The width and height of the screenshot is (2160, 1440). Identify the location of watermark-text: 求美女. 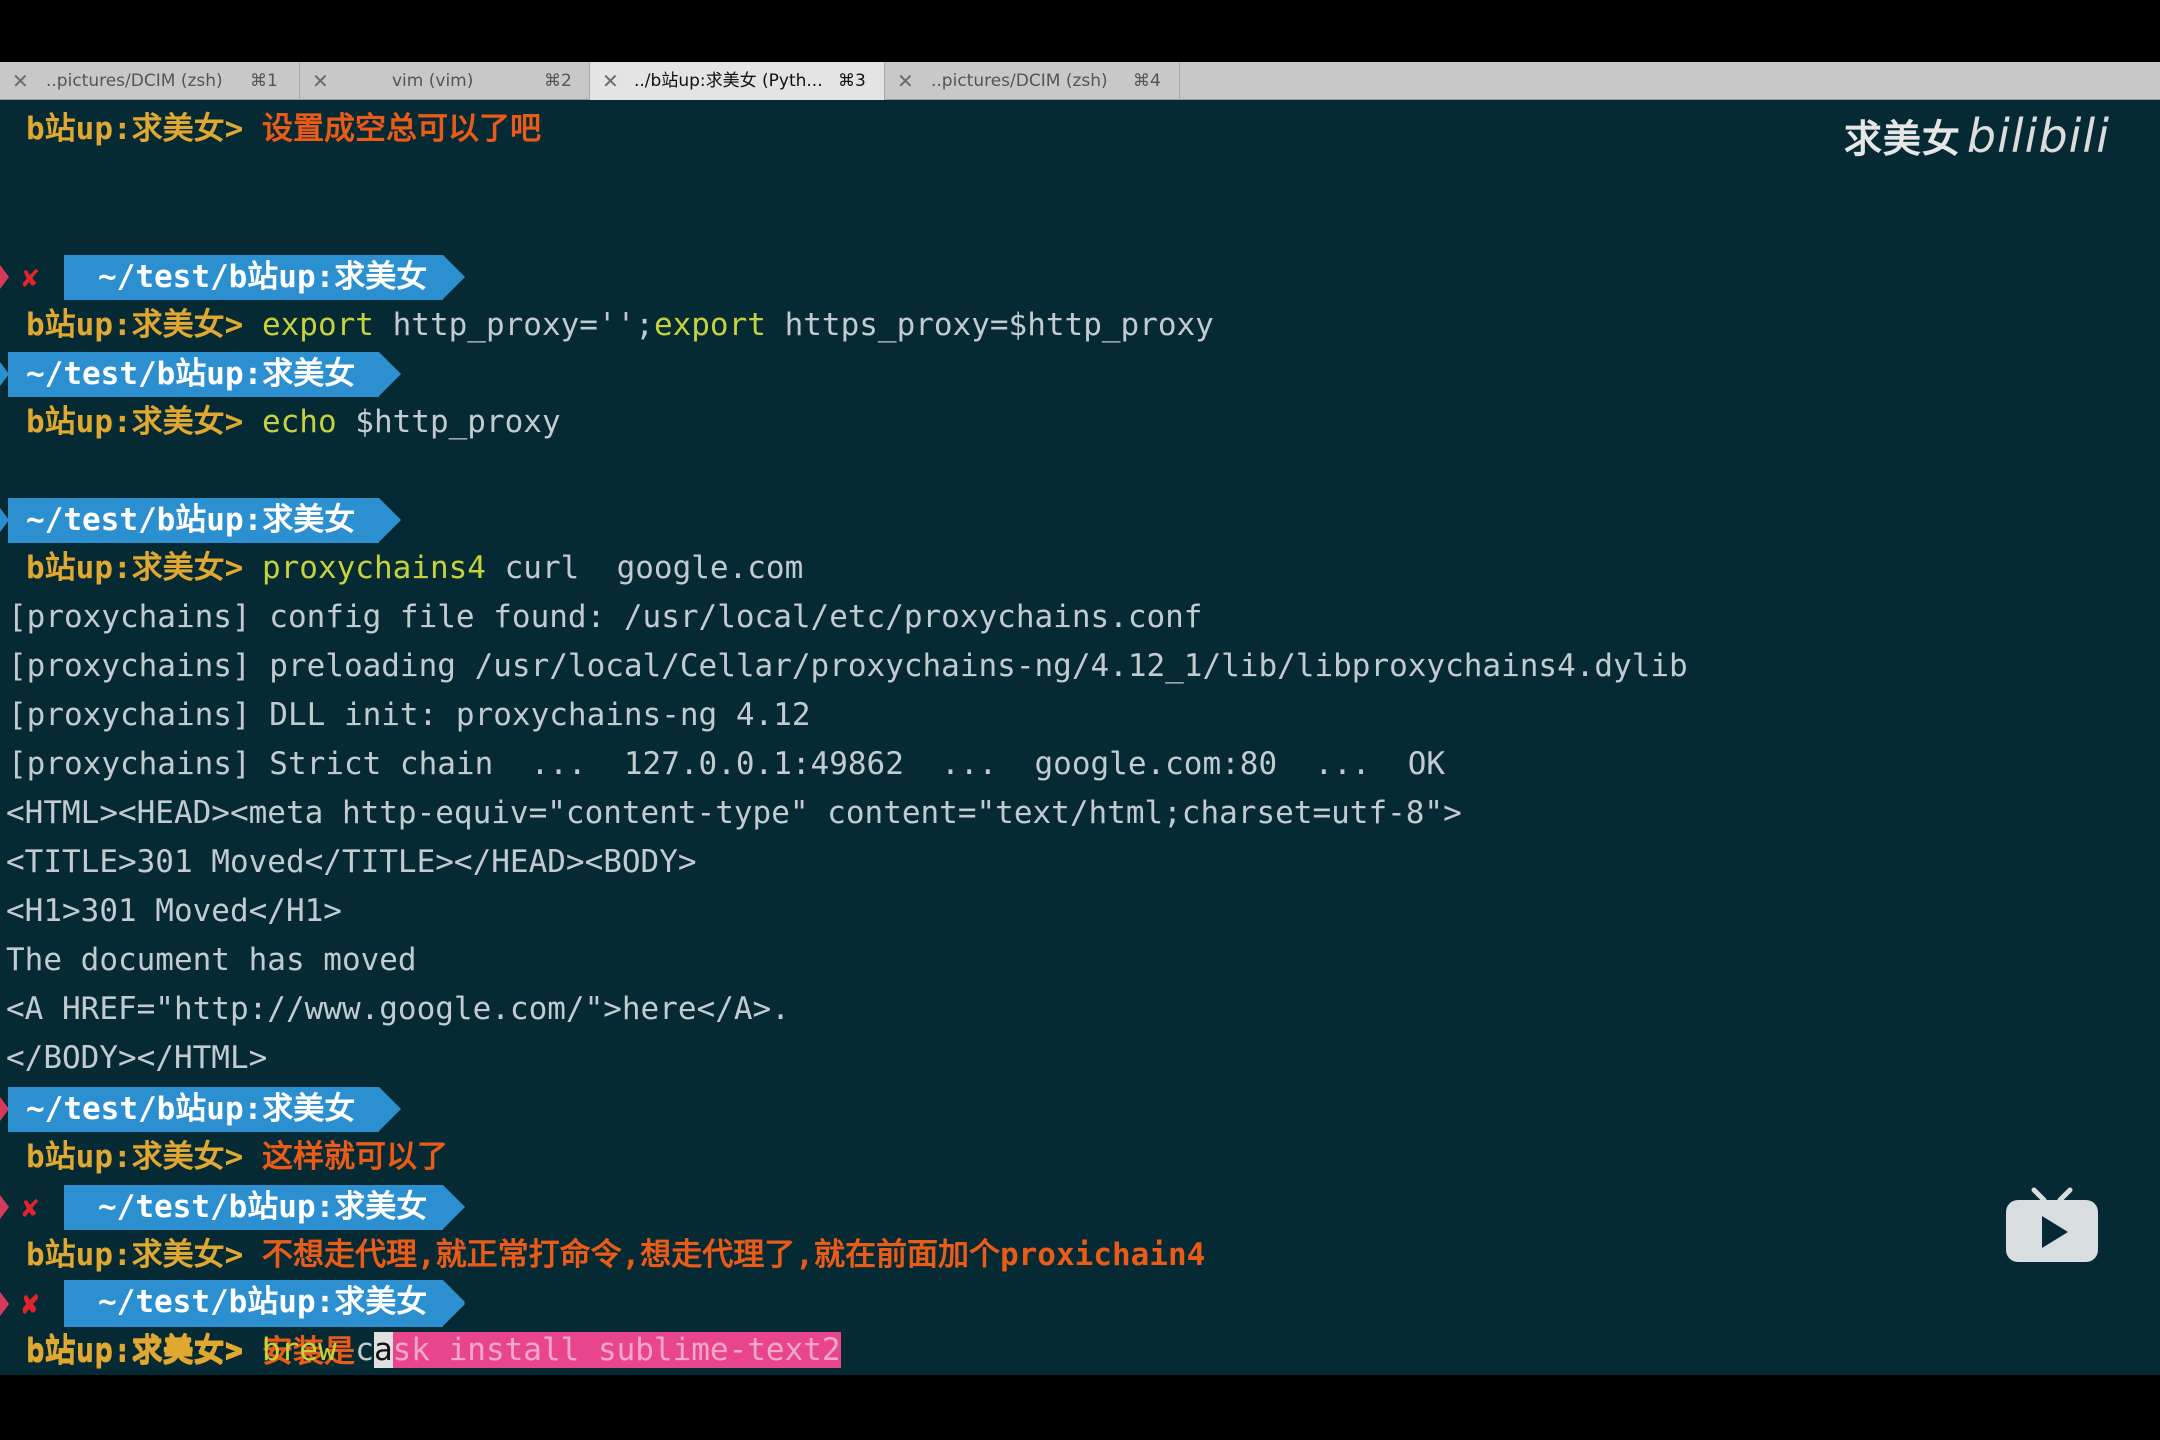
(1902, 139).